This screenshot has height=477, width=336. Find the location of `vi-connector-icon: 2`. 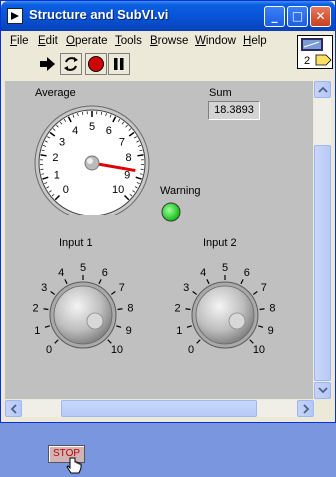

vi-connector-icon: 2 is located at coordinates (315, 52).